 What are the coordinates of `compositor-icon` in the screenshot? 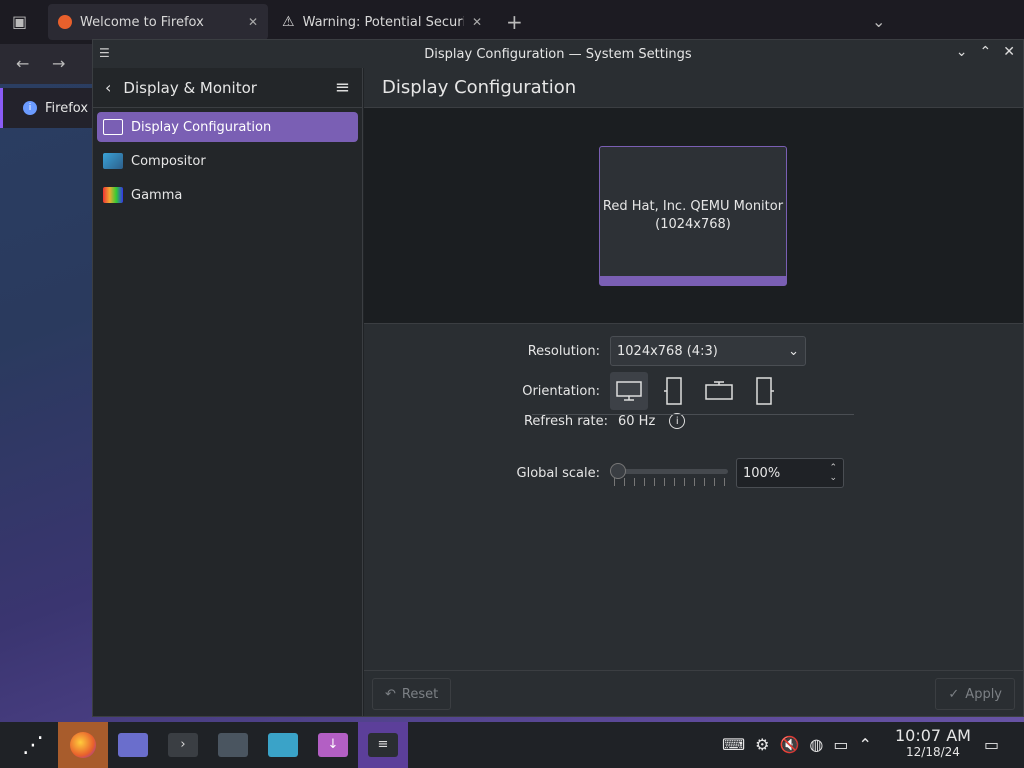 It's located at (113, 161).